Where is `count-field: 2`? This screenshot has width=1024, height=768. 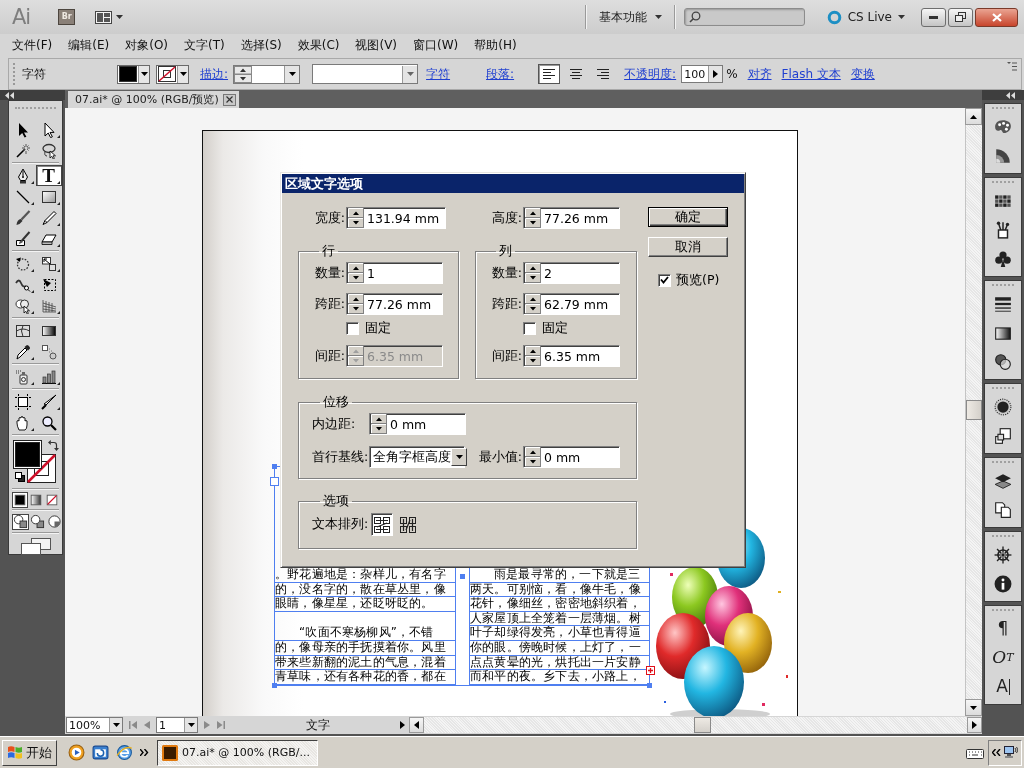 count-field: 2 is located at coordinates (571, 273).